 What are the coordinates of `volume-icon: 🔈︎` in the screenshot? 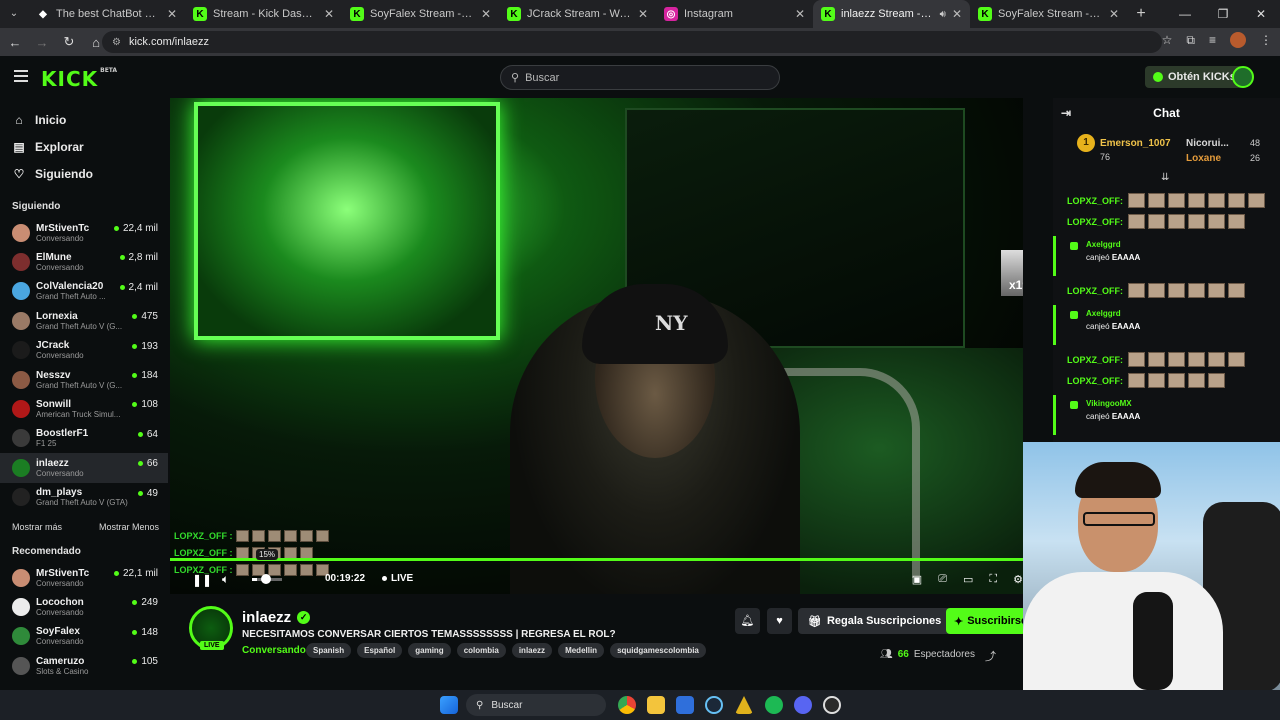 It's located at (225, 579).